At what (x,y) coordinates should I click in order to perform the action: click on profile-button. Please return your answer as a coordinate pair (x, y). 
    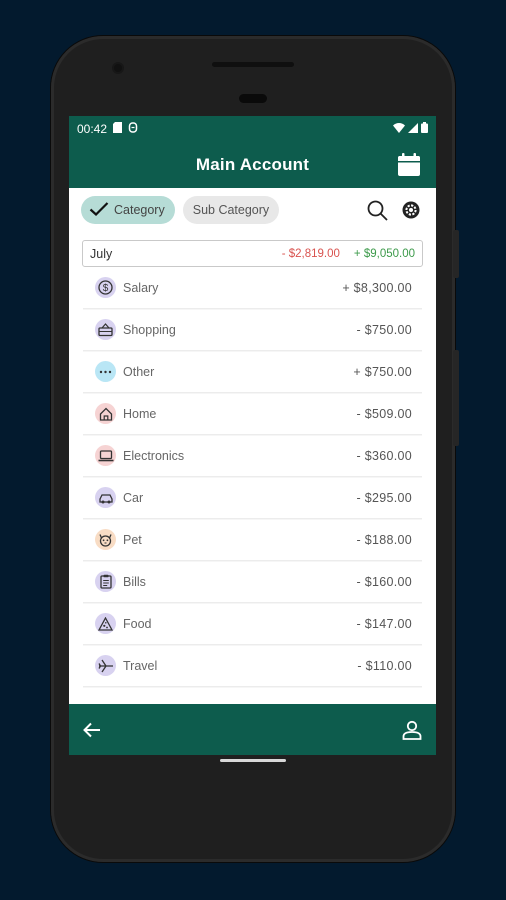
    Looking at the image, I should click on (412, 730).